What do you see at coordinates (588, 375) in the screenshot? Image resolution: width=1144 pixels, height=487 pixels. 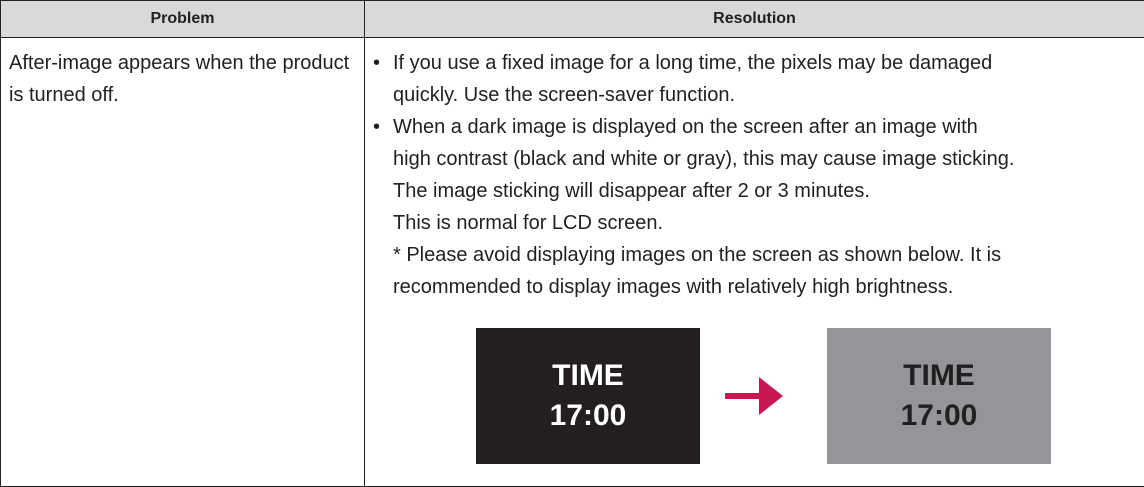 I see `dark-screen-time-label: TIME` at bounding box center [588, 375].